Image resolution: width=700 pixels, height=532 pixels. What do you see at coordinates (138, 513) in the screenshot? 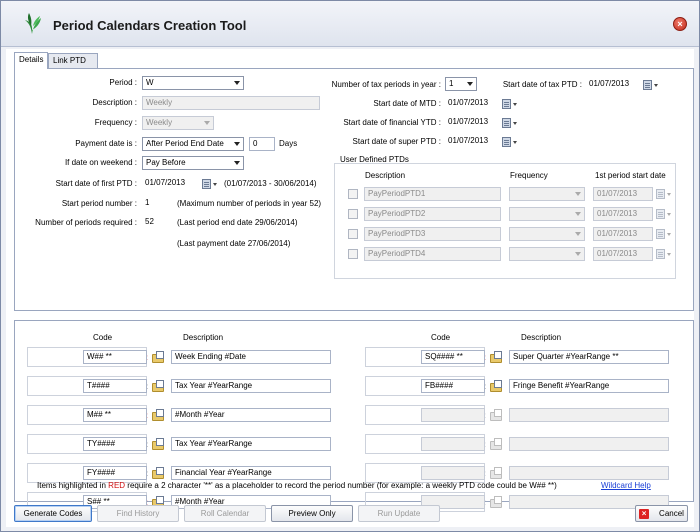
I see `find-history-button: Find History` at bounding box center [138, 513].